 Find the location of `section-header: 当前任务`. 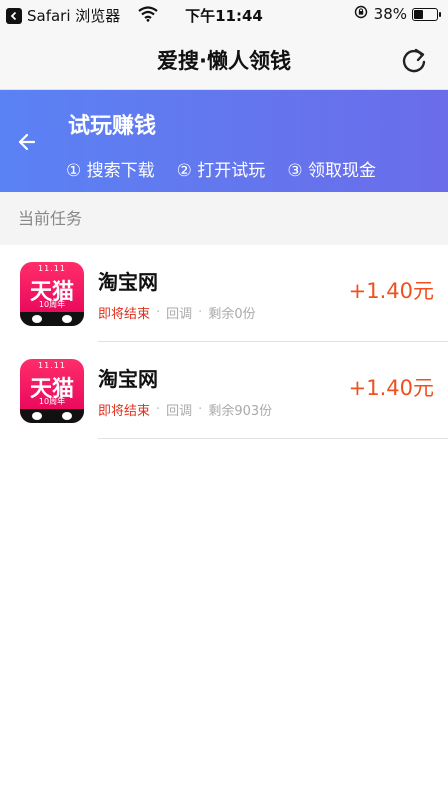

section-header: 当前任务 is located at coordinates (224, 218).